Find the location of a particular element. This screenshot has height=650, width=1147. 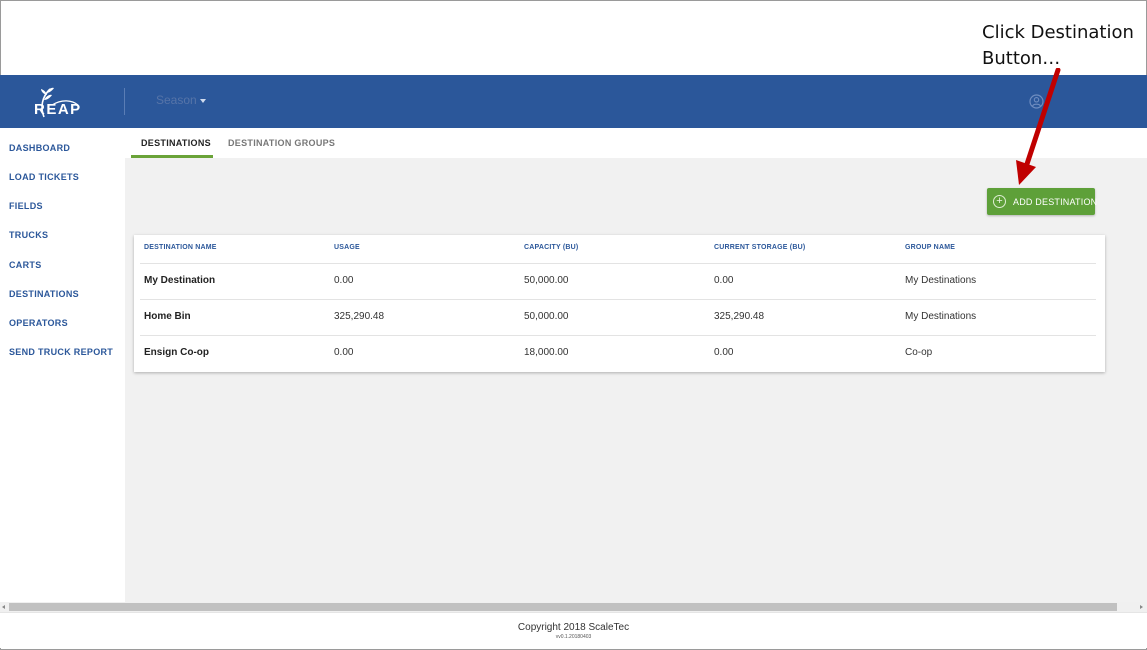

caret-down-icon is located at coordinates (202, 100).